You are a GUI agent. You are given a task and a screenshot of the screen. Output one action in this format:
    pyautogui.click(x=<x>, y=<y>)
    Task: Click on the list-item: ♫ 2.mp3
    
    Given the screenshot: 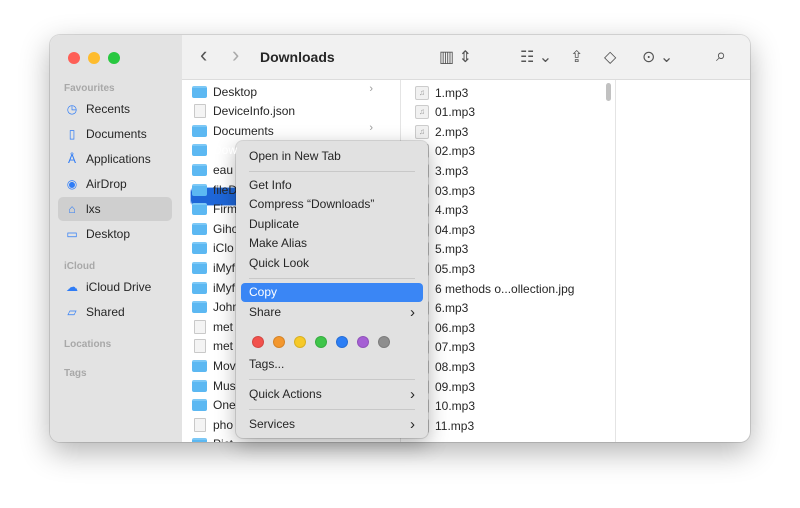 What is the action you would take?
    pyautogui.click(x=441, y=131)
    